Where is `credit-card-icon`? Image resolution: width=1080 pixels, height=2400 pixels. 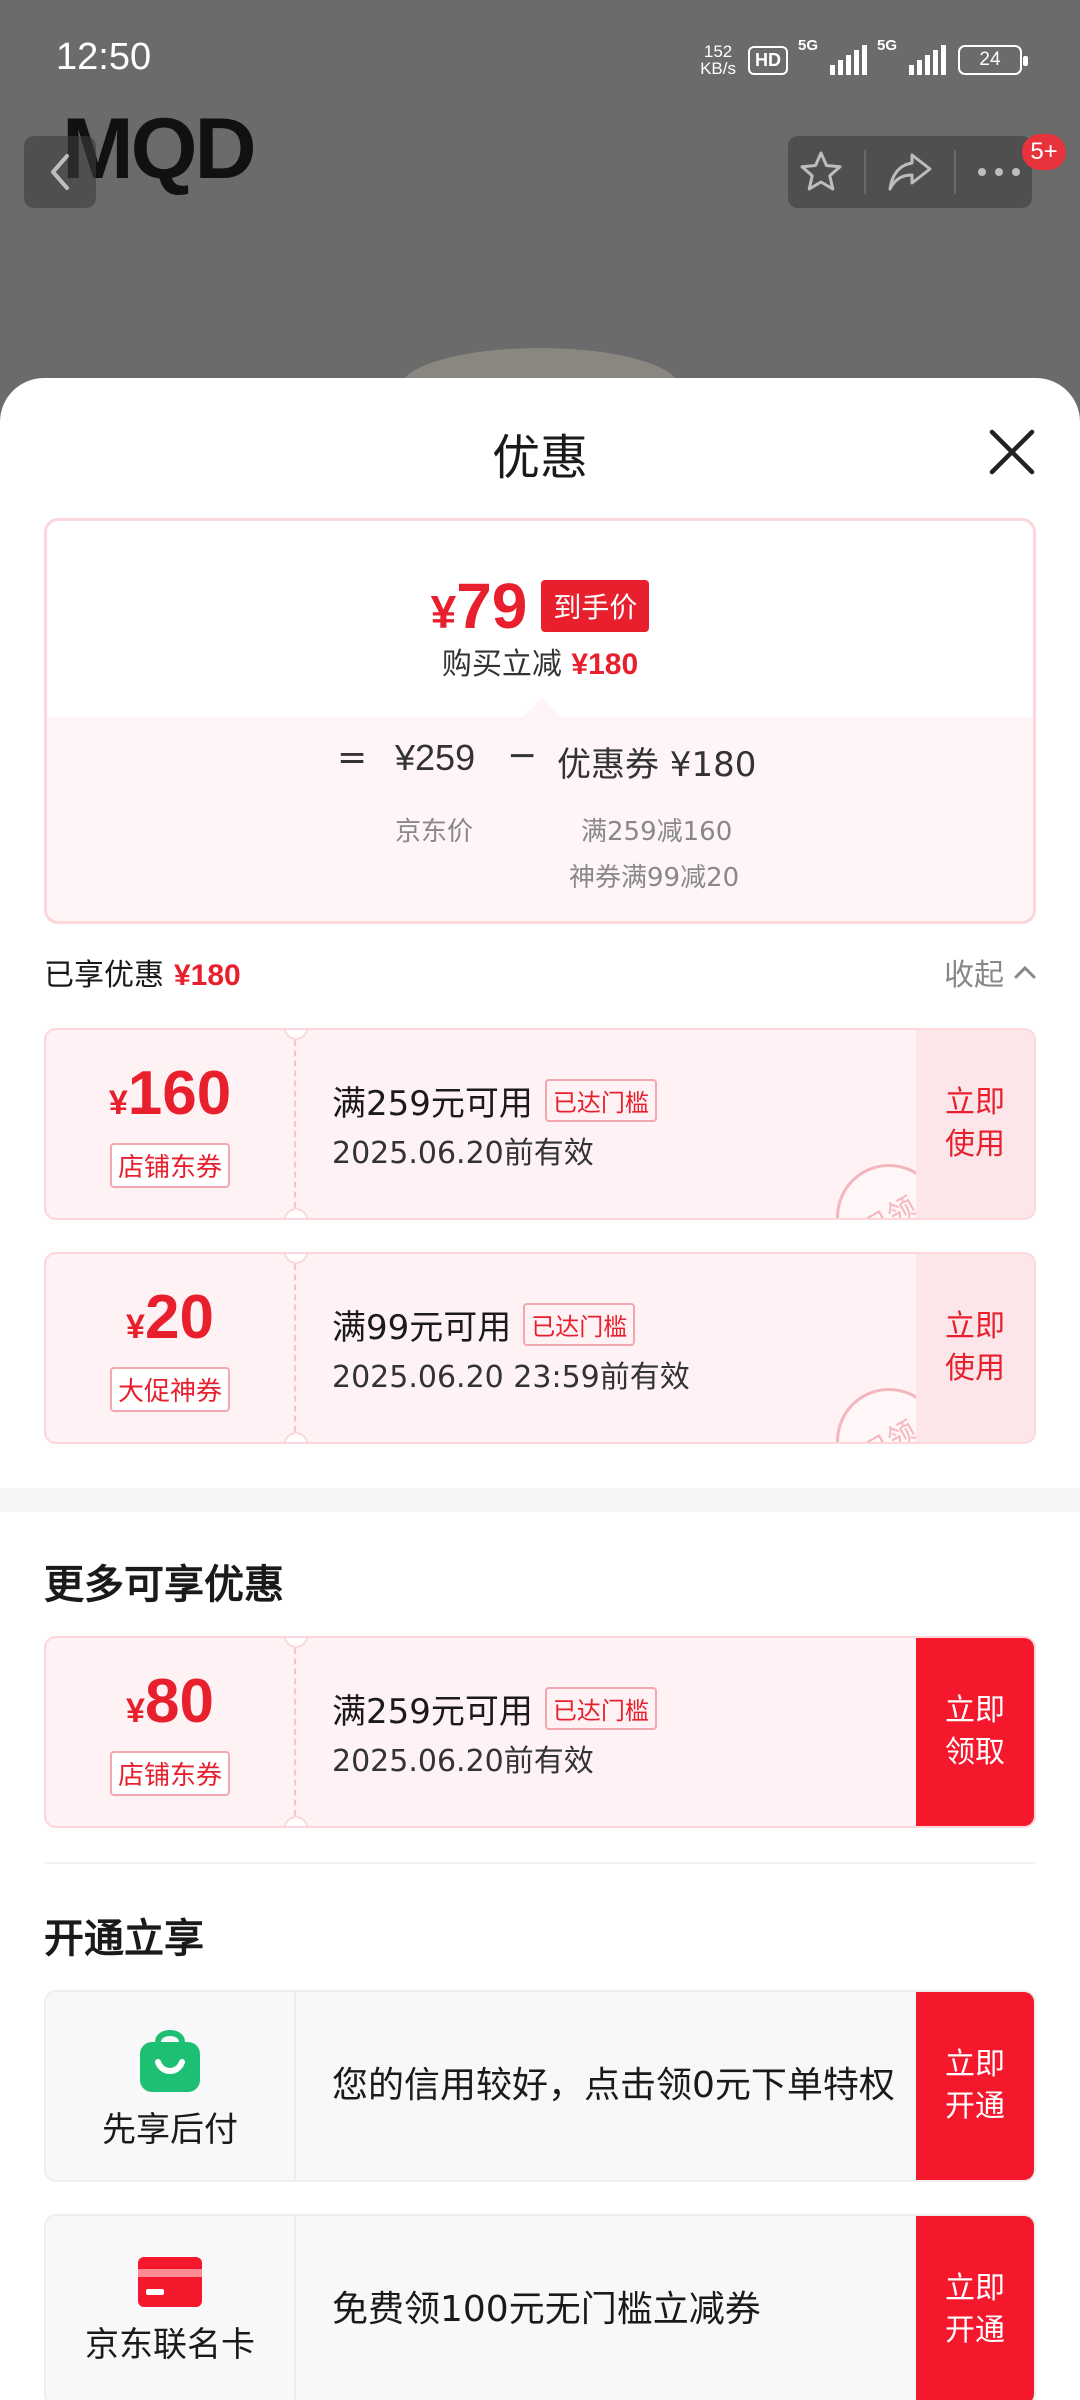
credit-card-icon is located at coordinates (170, 2281).